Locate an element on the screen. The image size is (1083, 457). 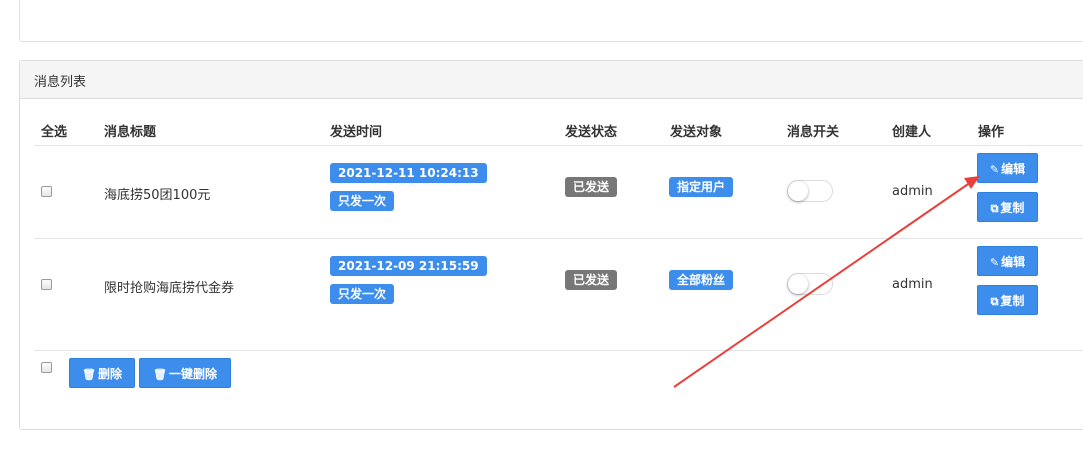
header-select-all: 全选 is located at coordinates (54, 132).